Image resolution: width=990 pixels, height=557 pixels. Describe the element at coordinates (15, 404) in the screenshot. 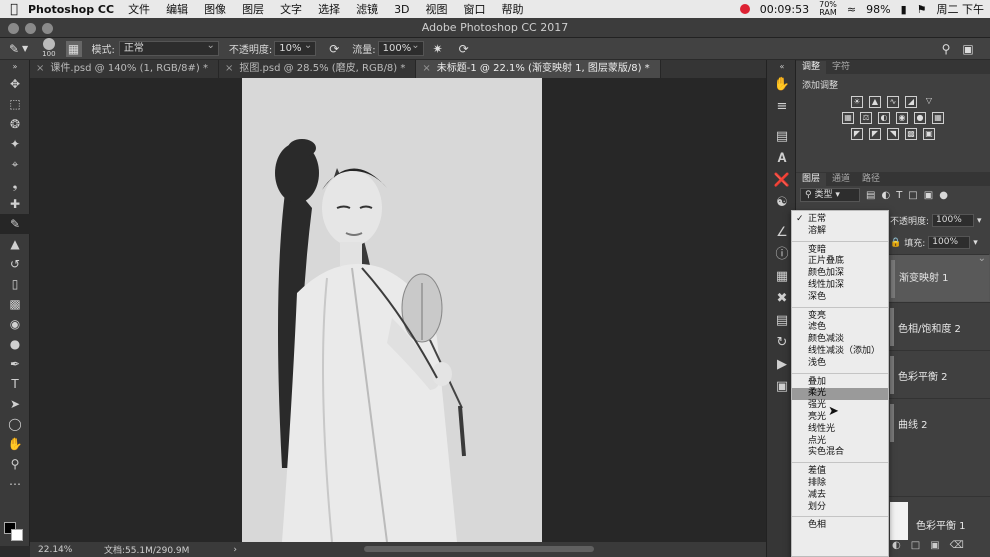

I see `path-select-tool: ➤` at that location.